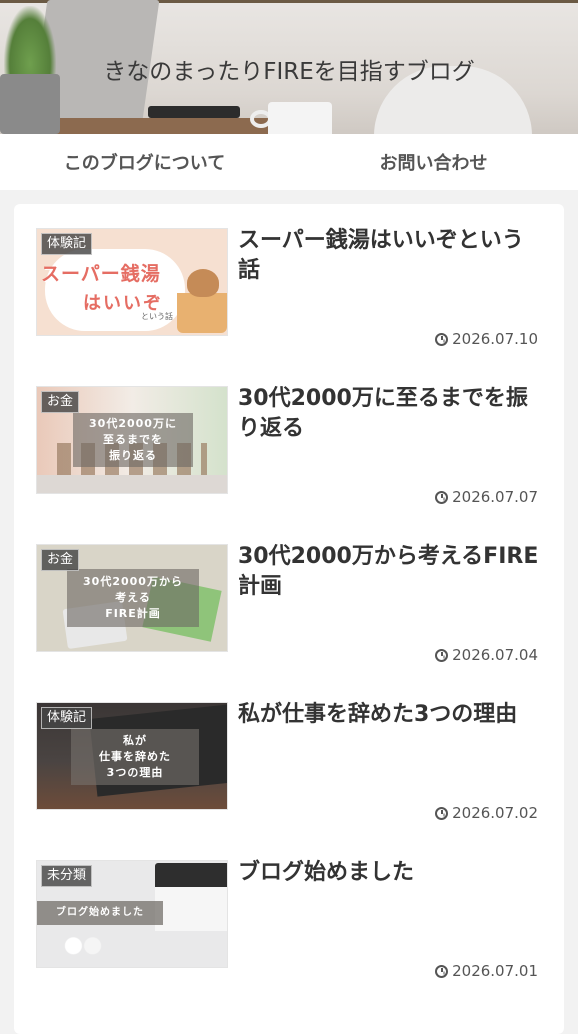 Image resolution: width=578 pixels, height=1034 pixels. I want to click on thumb-line: ブログ始めました, so click(100, 912).